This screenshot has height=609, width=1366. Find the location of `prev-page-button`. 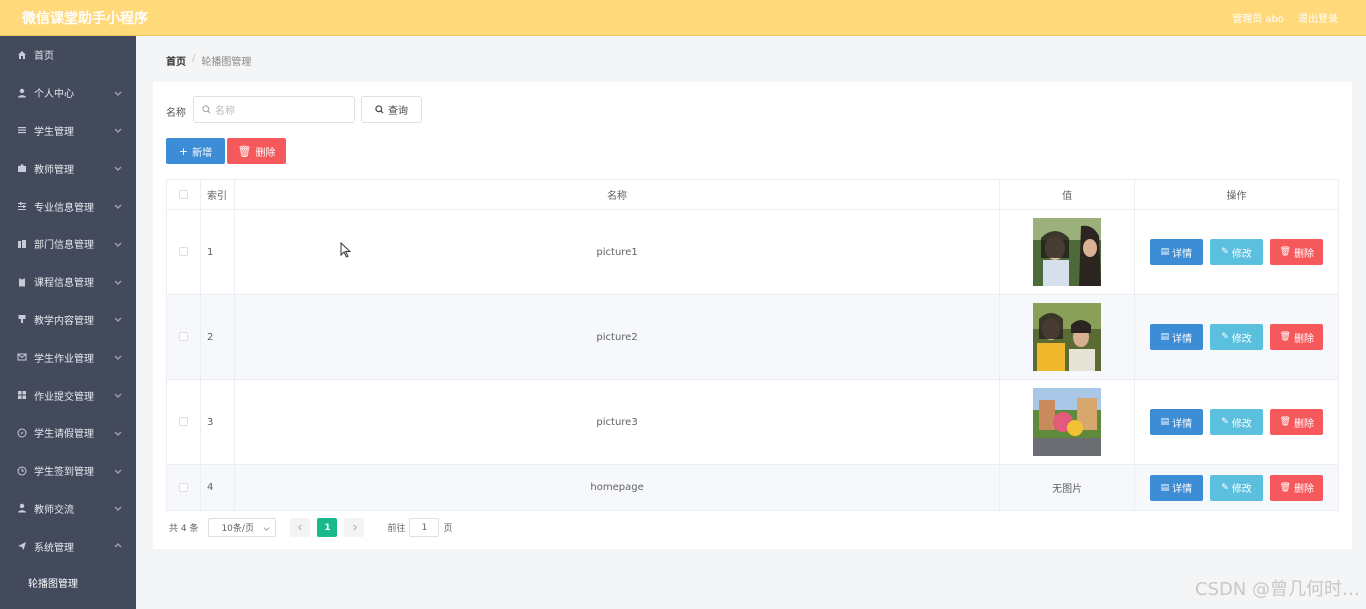

prev-page-button is located at coordinates (300, 527).